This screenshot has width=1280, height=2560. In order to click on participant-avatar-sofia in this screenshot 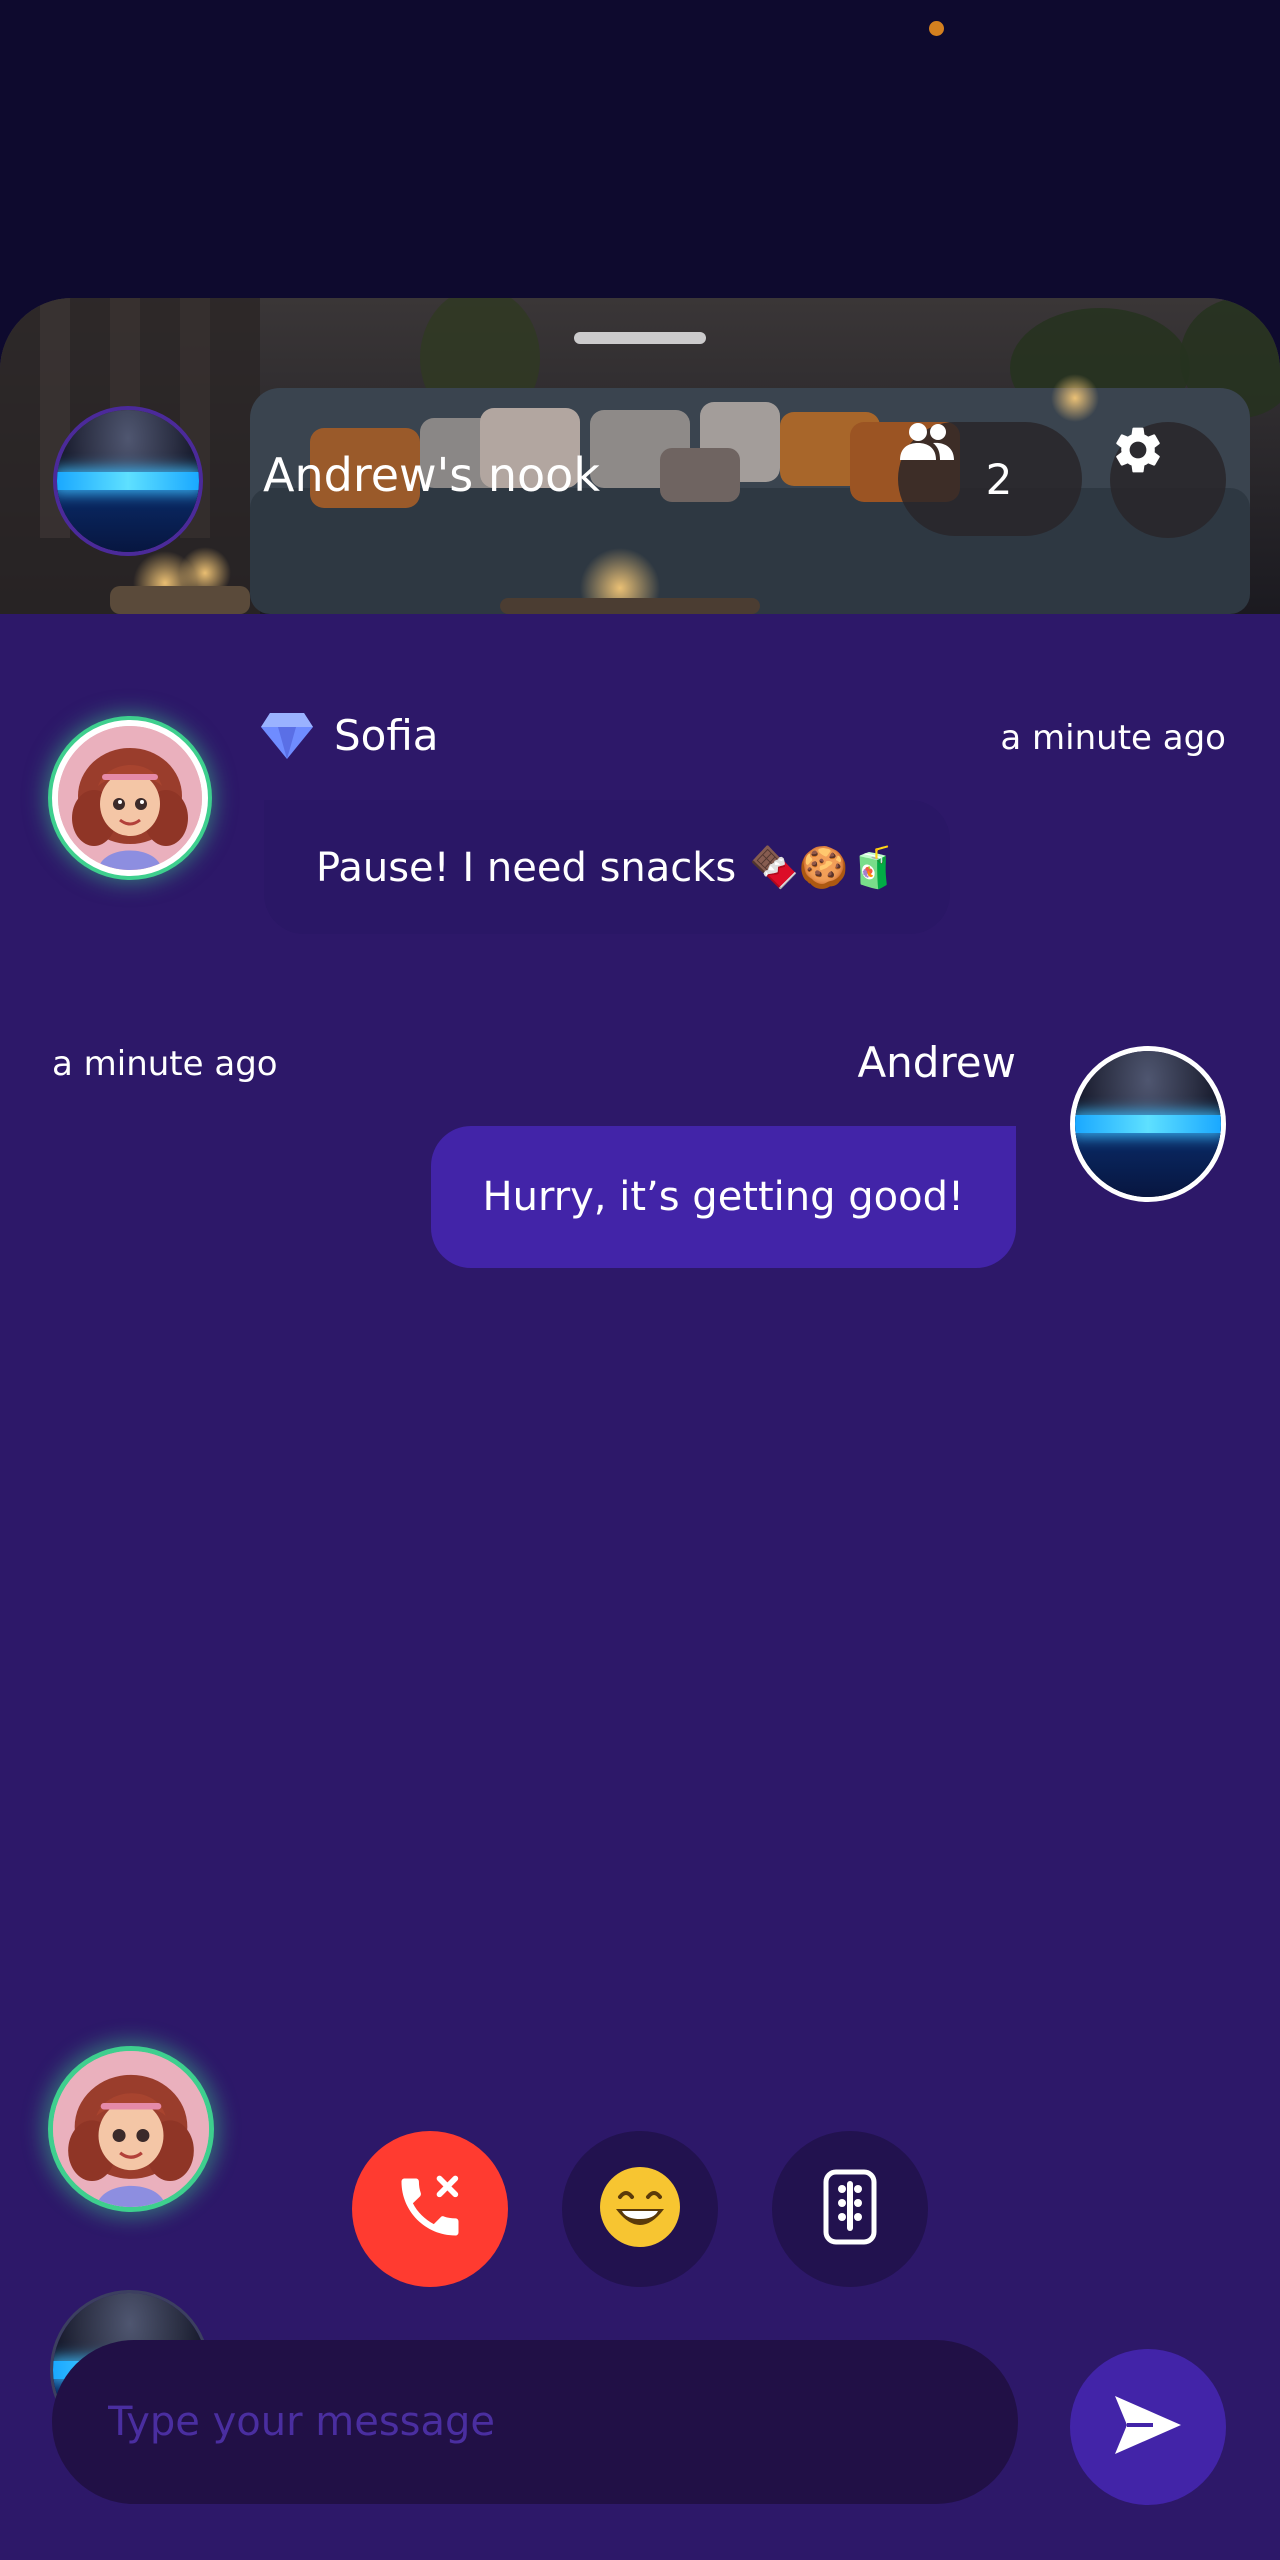, I will do `click(131, 2129)`.